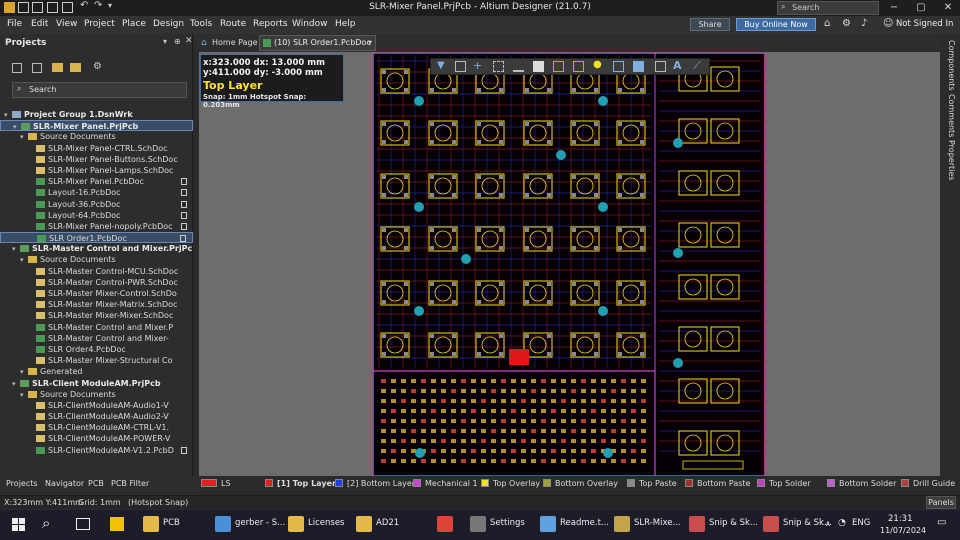 This screenshot has width=960, height=540. What do you see at coordinates (928, 483) in the screenshot?
I see `layer-tab: Drill Guide` at bounding box center [928, 483].